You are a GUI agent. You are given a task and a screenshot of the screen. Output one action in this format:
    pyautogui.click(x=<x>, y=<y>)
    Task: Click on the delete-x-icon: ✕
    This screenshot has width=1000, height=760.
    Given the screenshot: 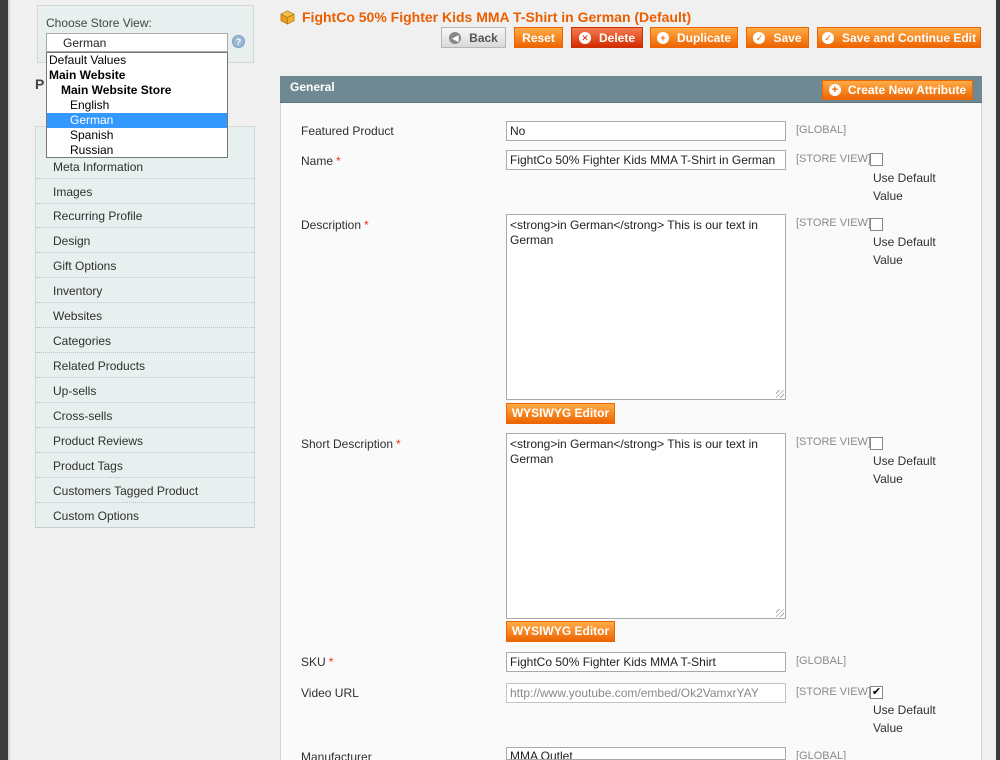 What is the action you would take?
    pyautogui.click(x=584, y=37)
    